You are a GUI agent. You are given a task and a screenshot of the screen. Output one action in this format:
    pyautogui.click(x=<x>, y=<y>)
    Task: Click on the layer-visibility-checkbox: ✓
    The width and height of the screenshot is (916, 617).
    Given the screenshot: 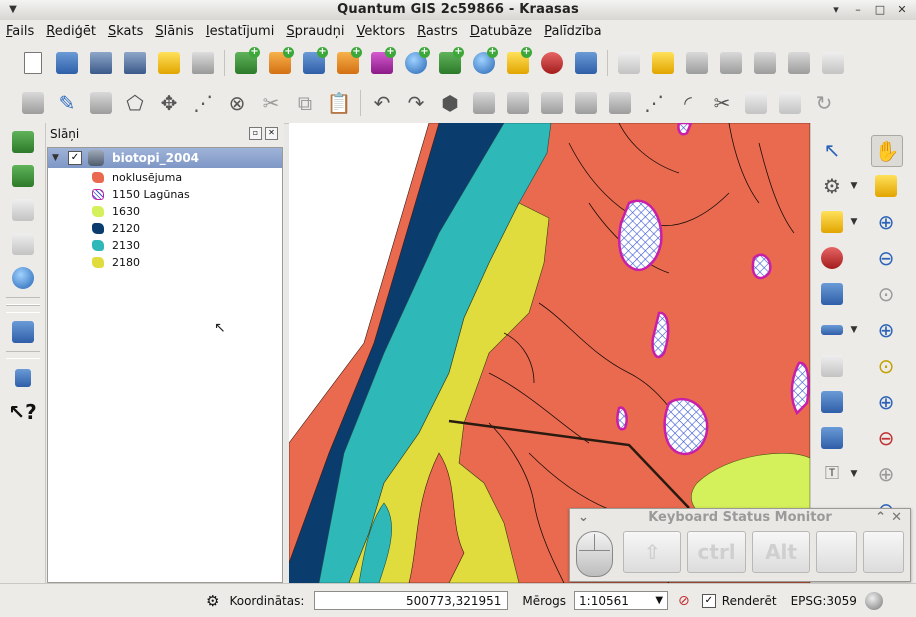 What is the action you would take?
    pyautogui.click(x=75, y=158)
    